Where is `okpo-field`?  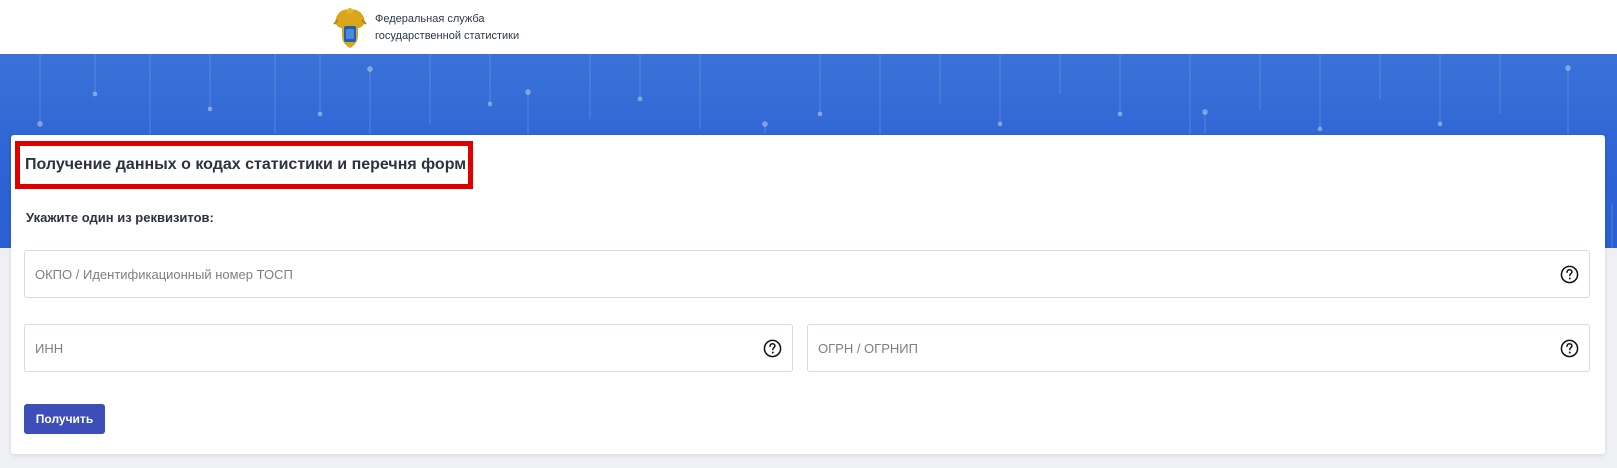 okpo-field is located at coordinates (807, 274).